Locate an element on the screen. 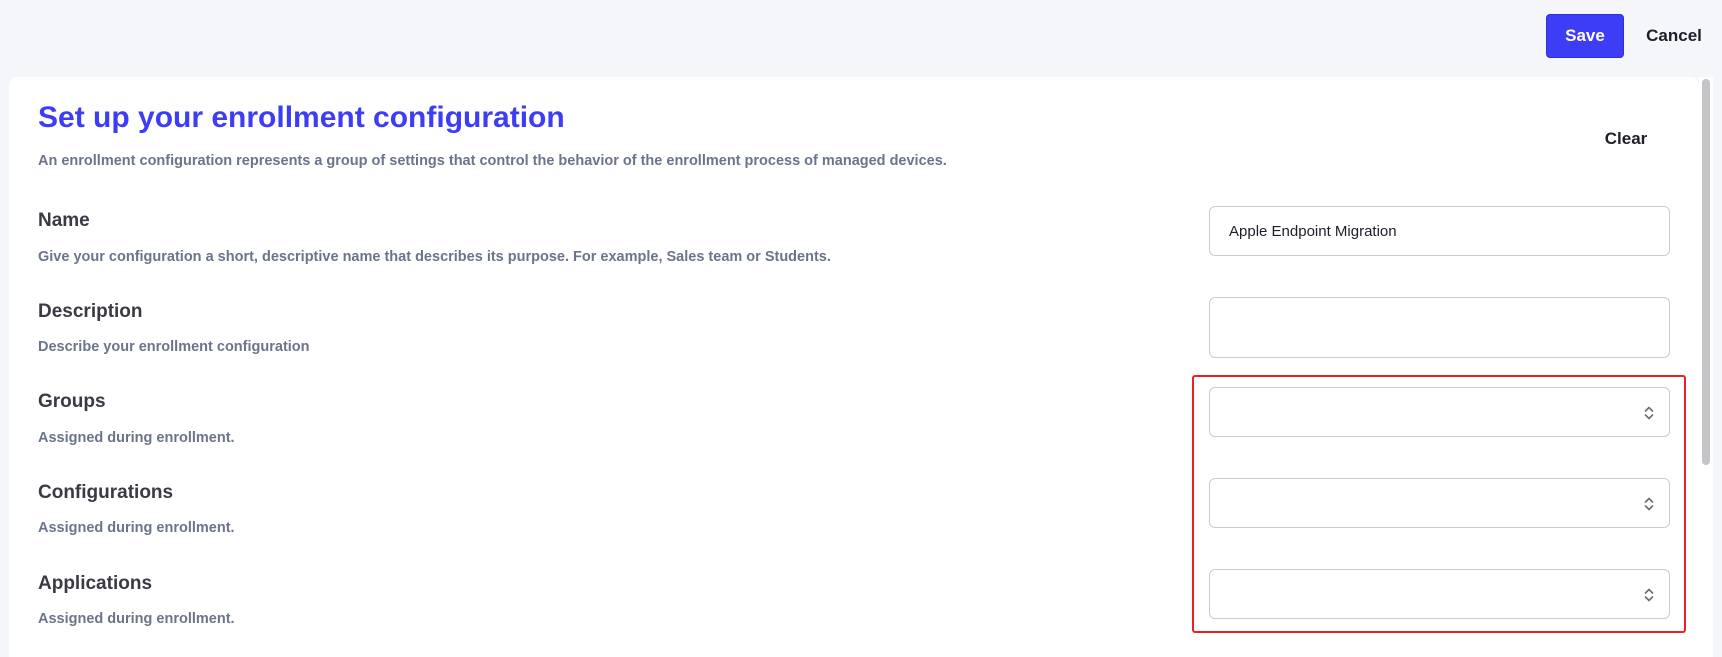  scrollbar-thumb is located at coordinates (1706, 272).